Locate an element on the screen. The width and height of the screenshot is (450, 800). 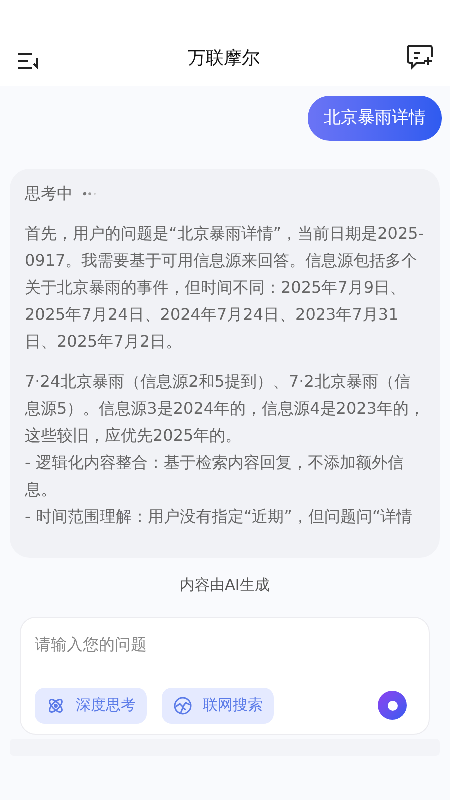
new-chat-icon is located at coordinates (420, 57).